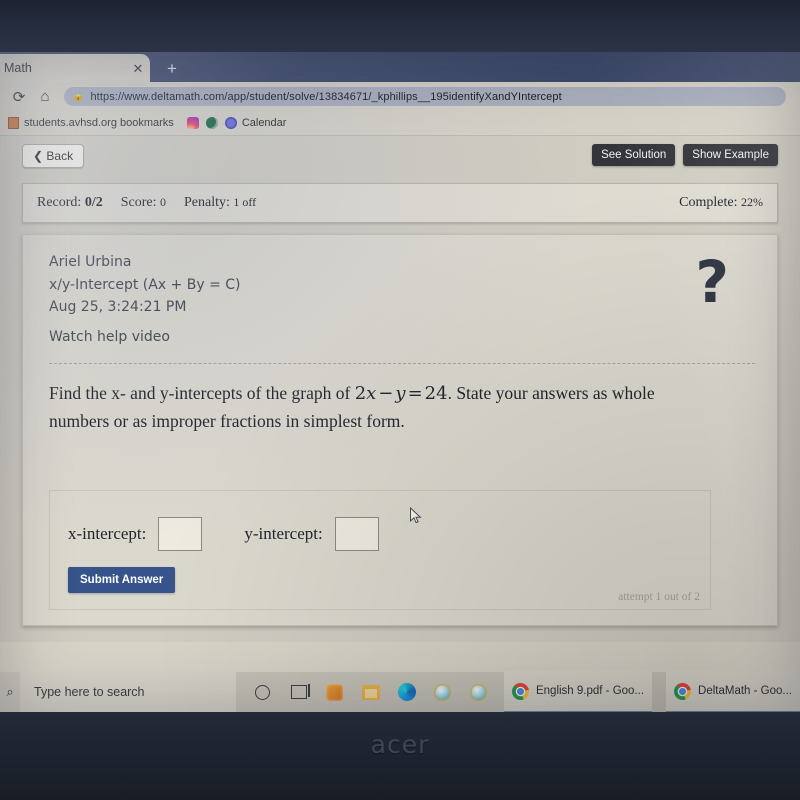 The image size is (800, 800). I want to click on complete-label: Complete:, so click(708, 202).